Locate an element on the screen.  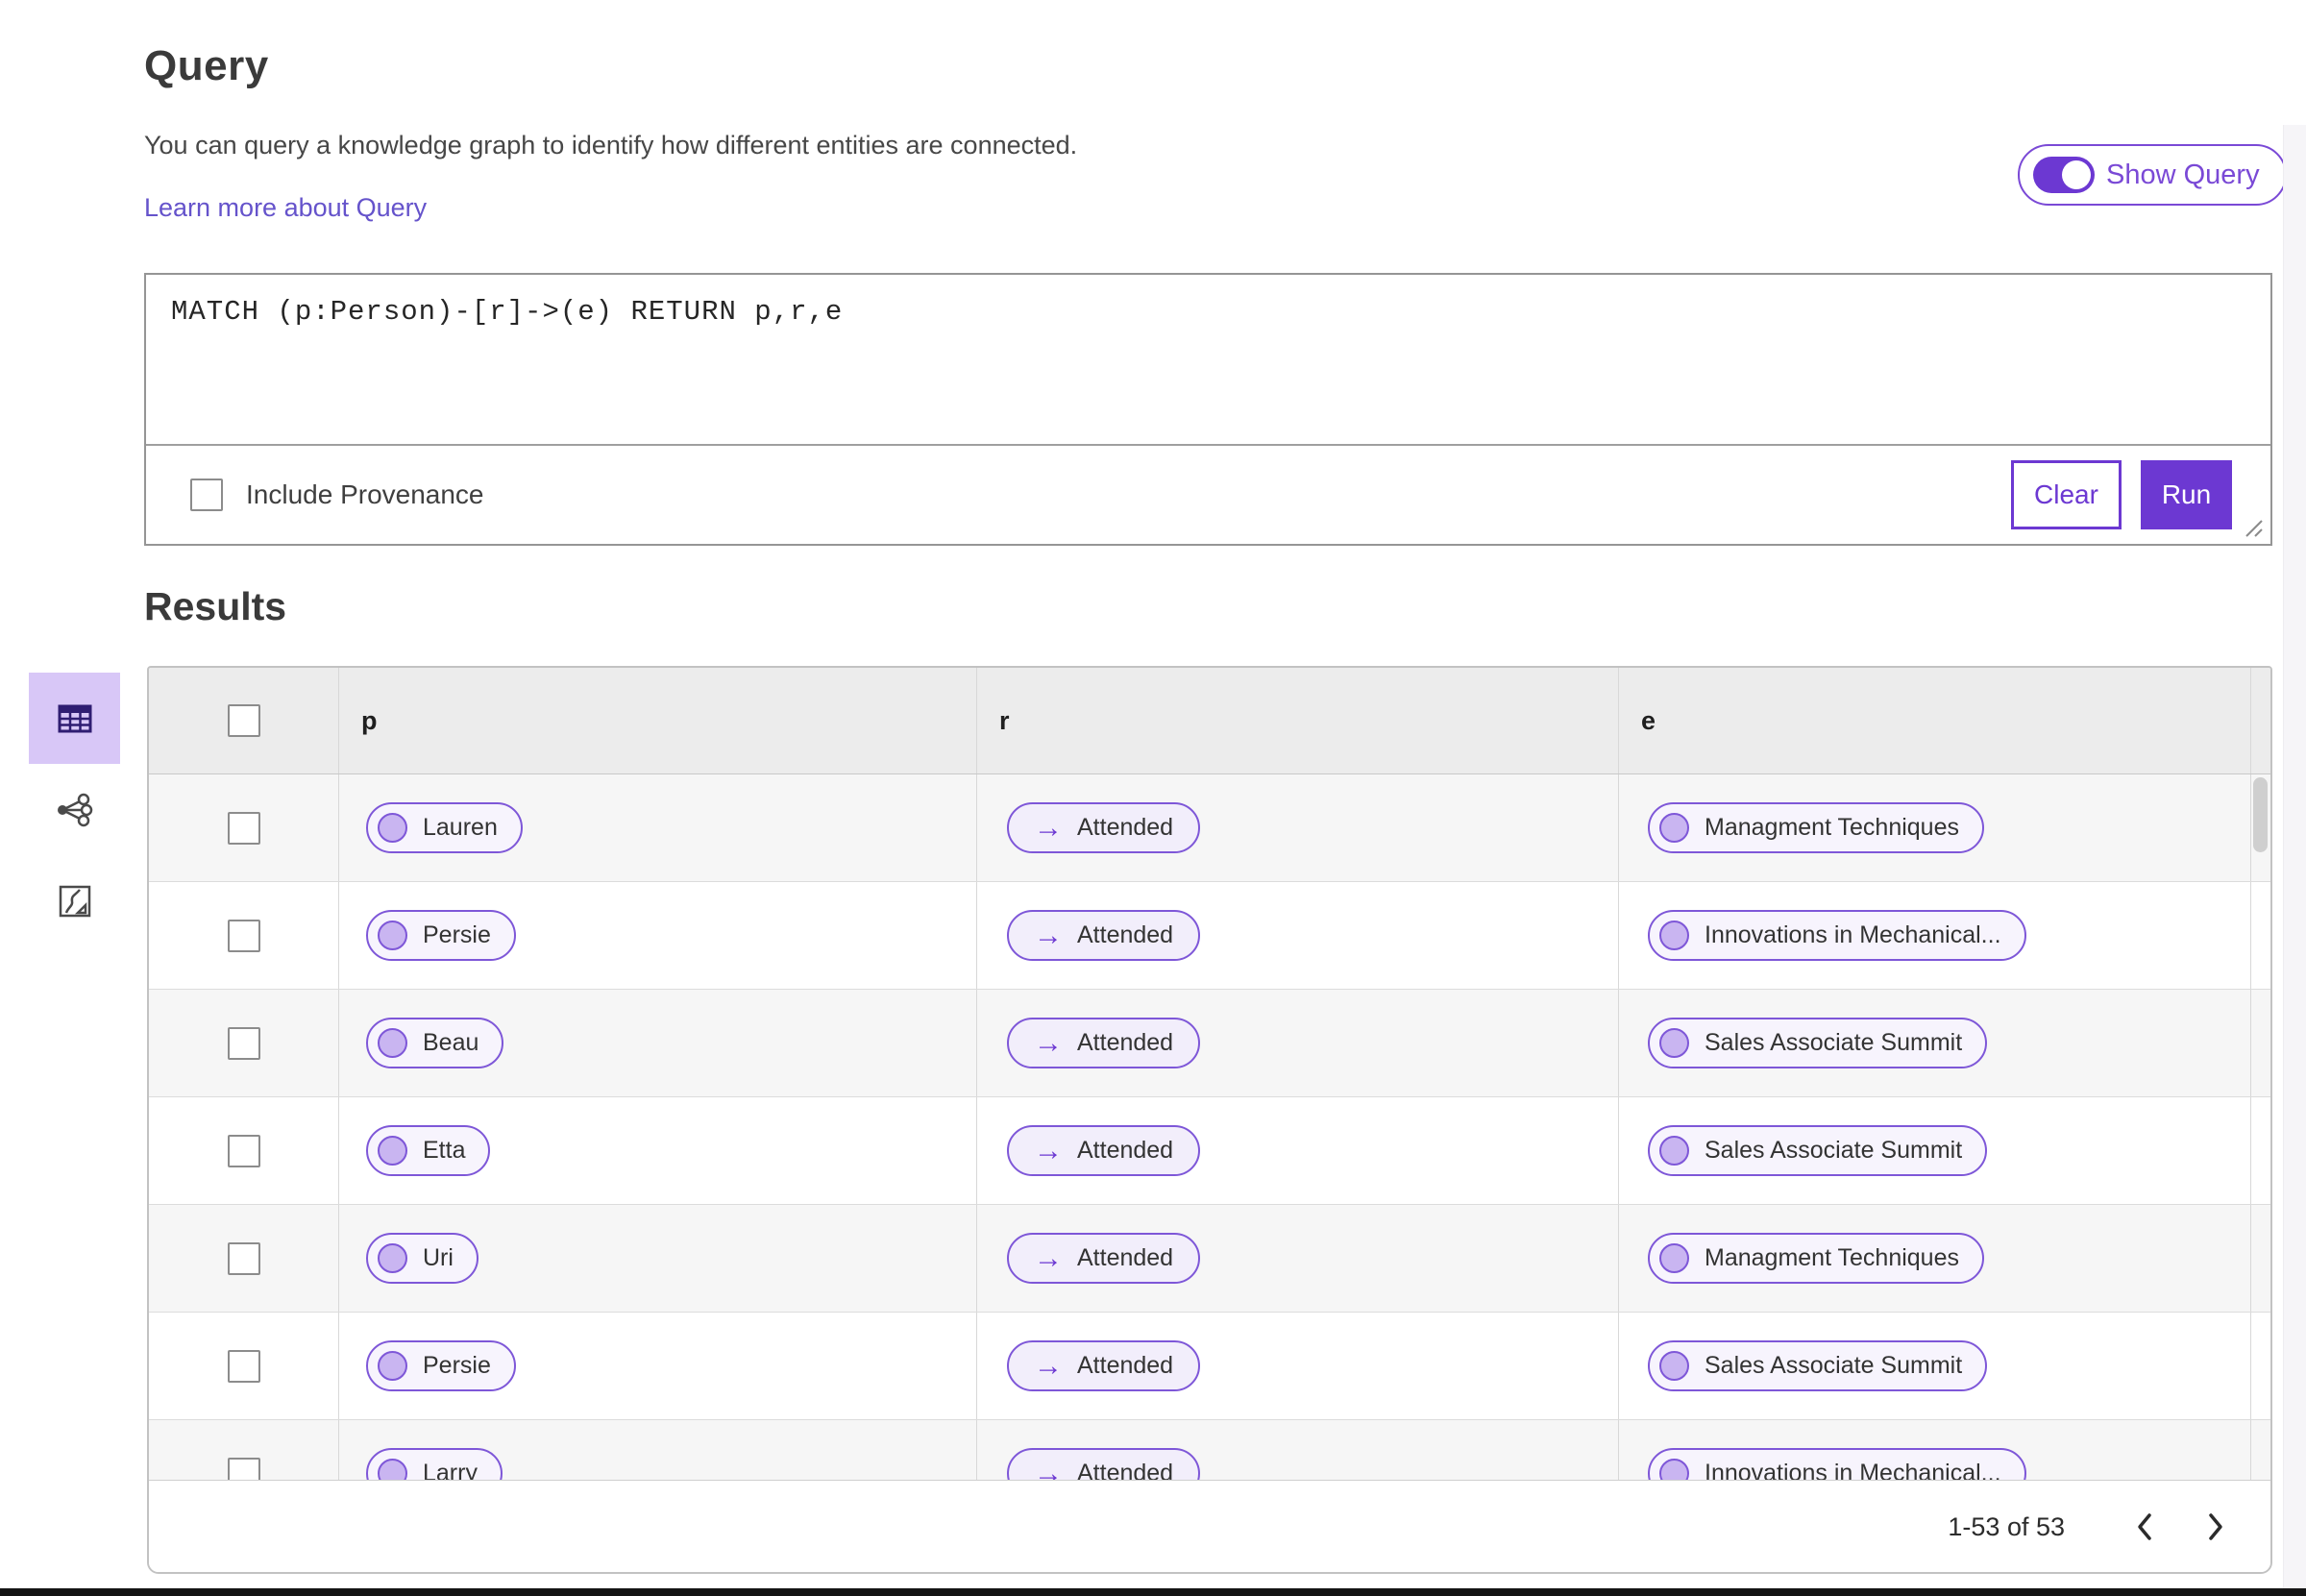
entity-pill-label: Uri is located at coordinates (439, 1257).